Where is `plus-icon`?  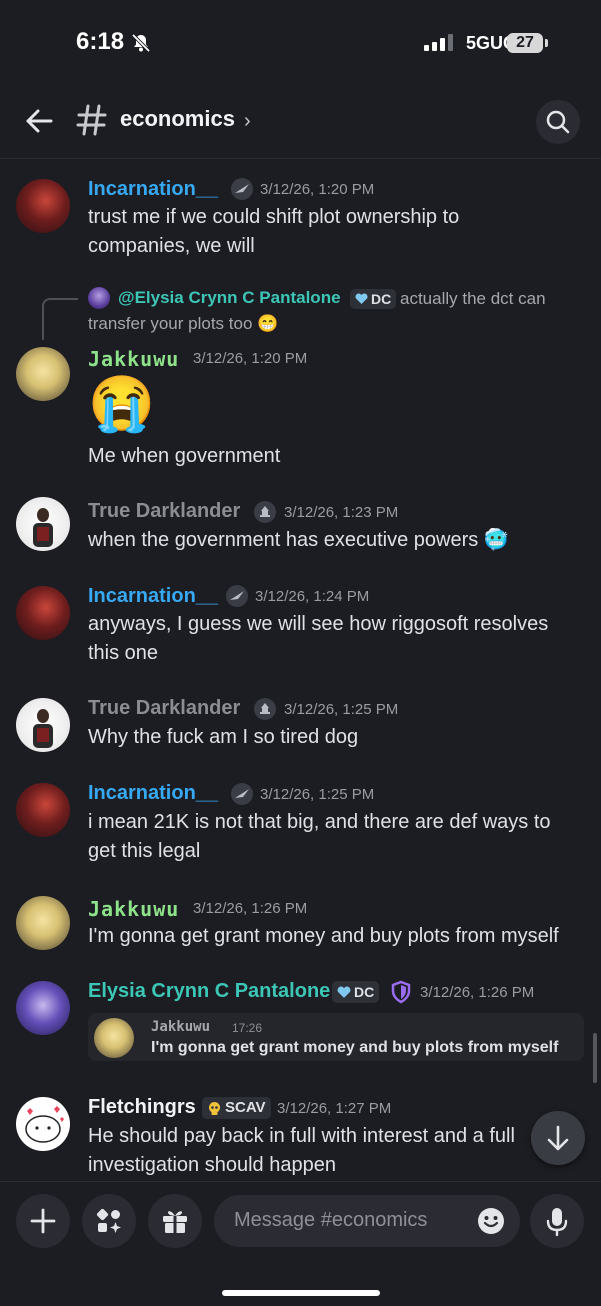 plus-icon is located at coordinates (43, 1221).